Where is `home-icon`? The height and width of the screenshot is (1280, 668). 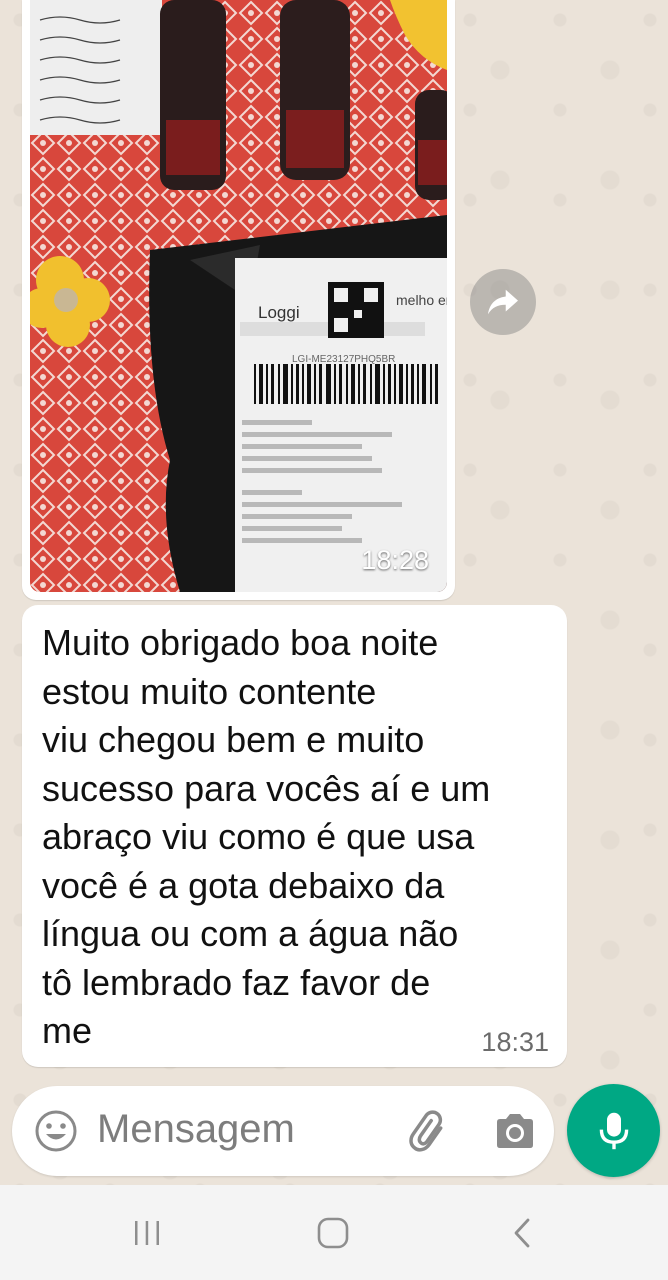
home-icon is located at coordinates (333, 1233).